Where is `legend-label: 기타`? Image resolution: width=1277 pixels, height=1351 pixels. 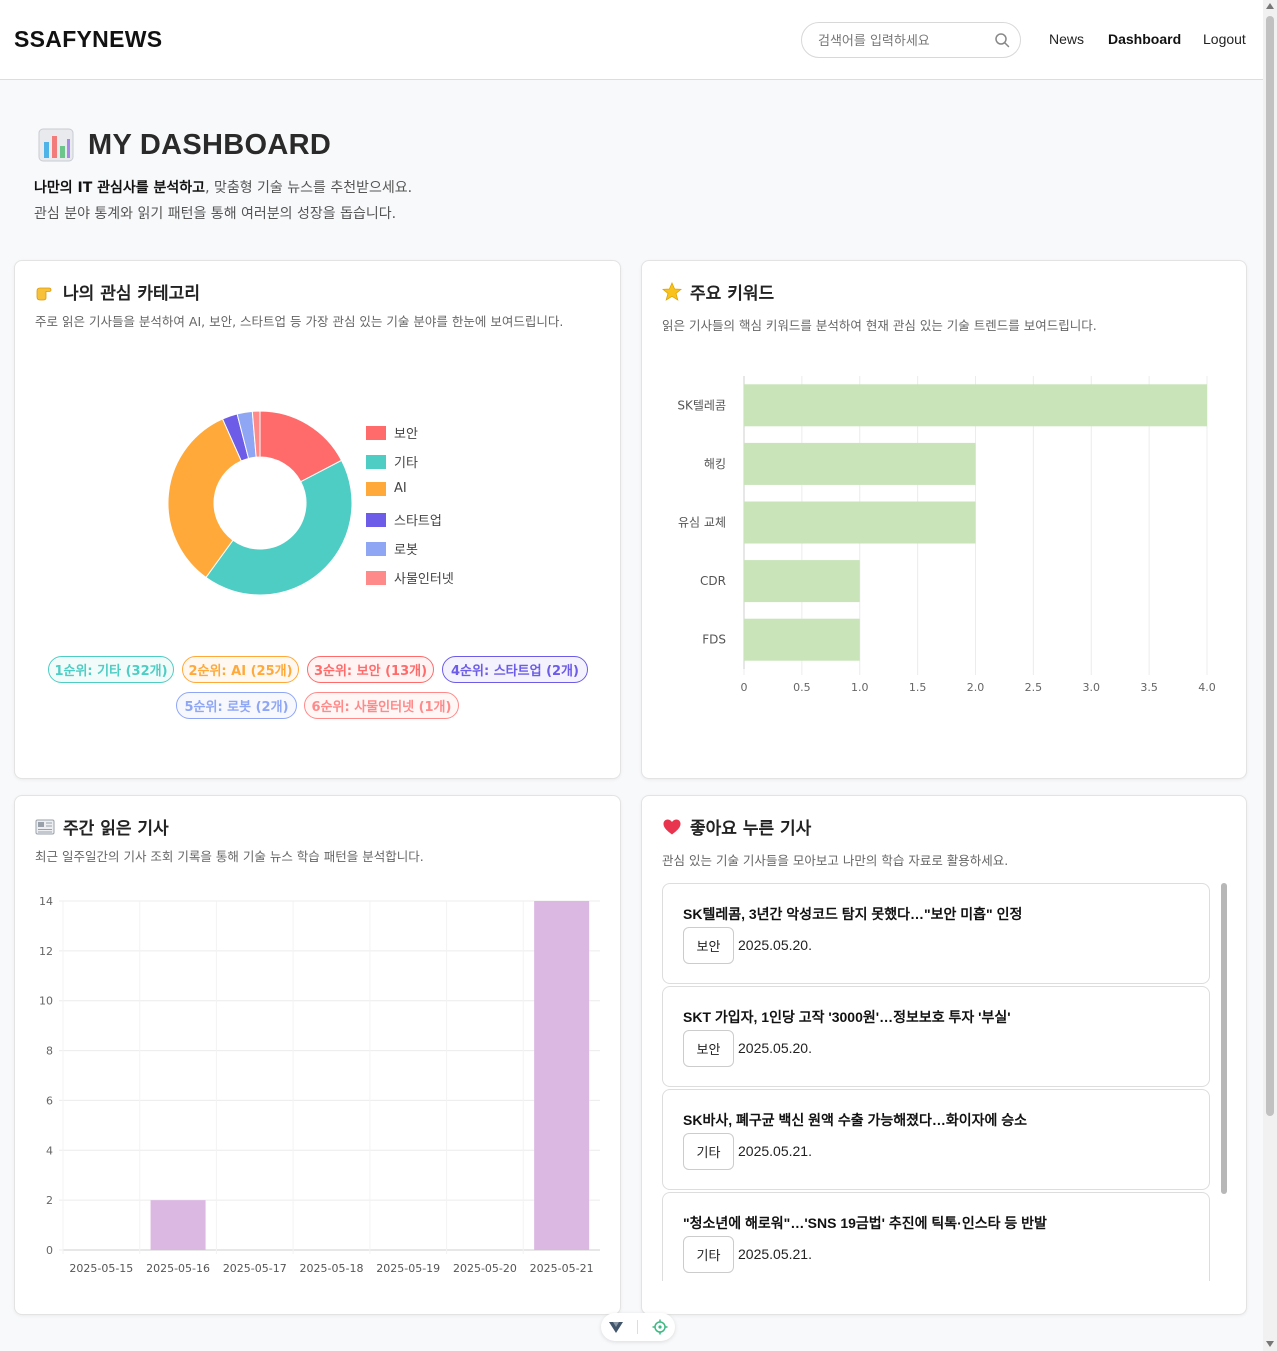 legend-label: 기타 is located at coordinates (406, 463).